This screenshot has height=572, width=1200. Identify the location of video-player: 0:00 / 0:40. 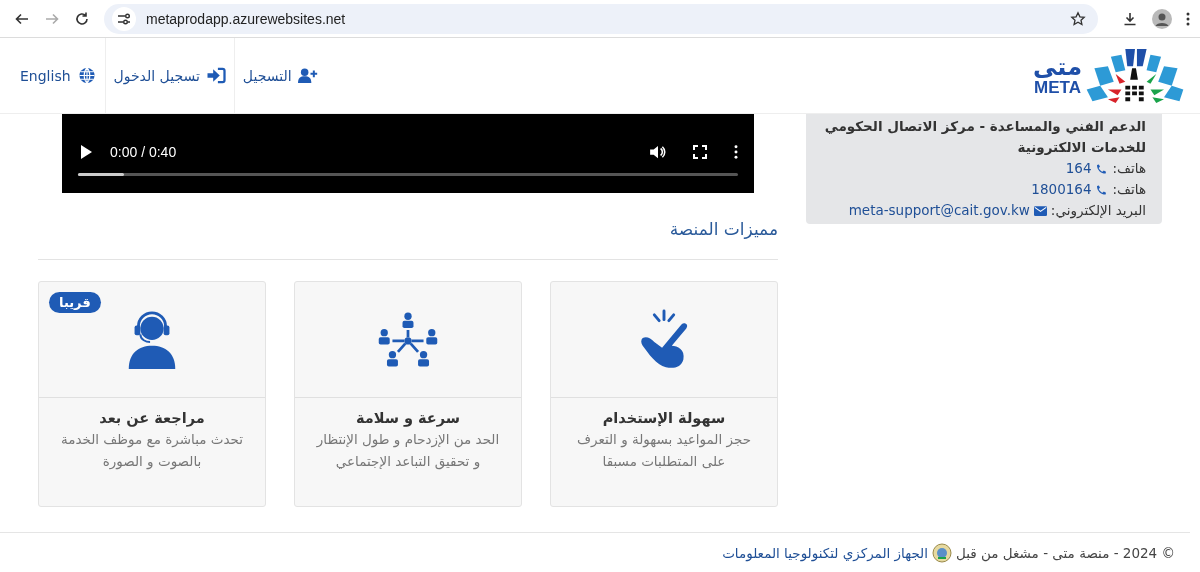
(408, 153).